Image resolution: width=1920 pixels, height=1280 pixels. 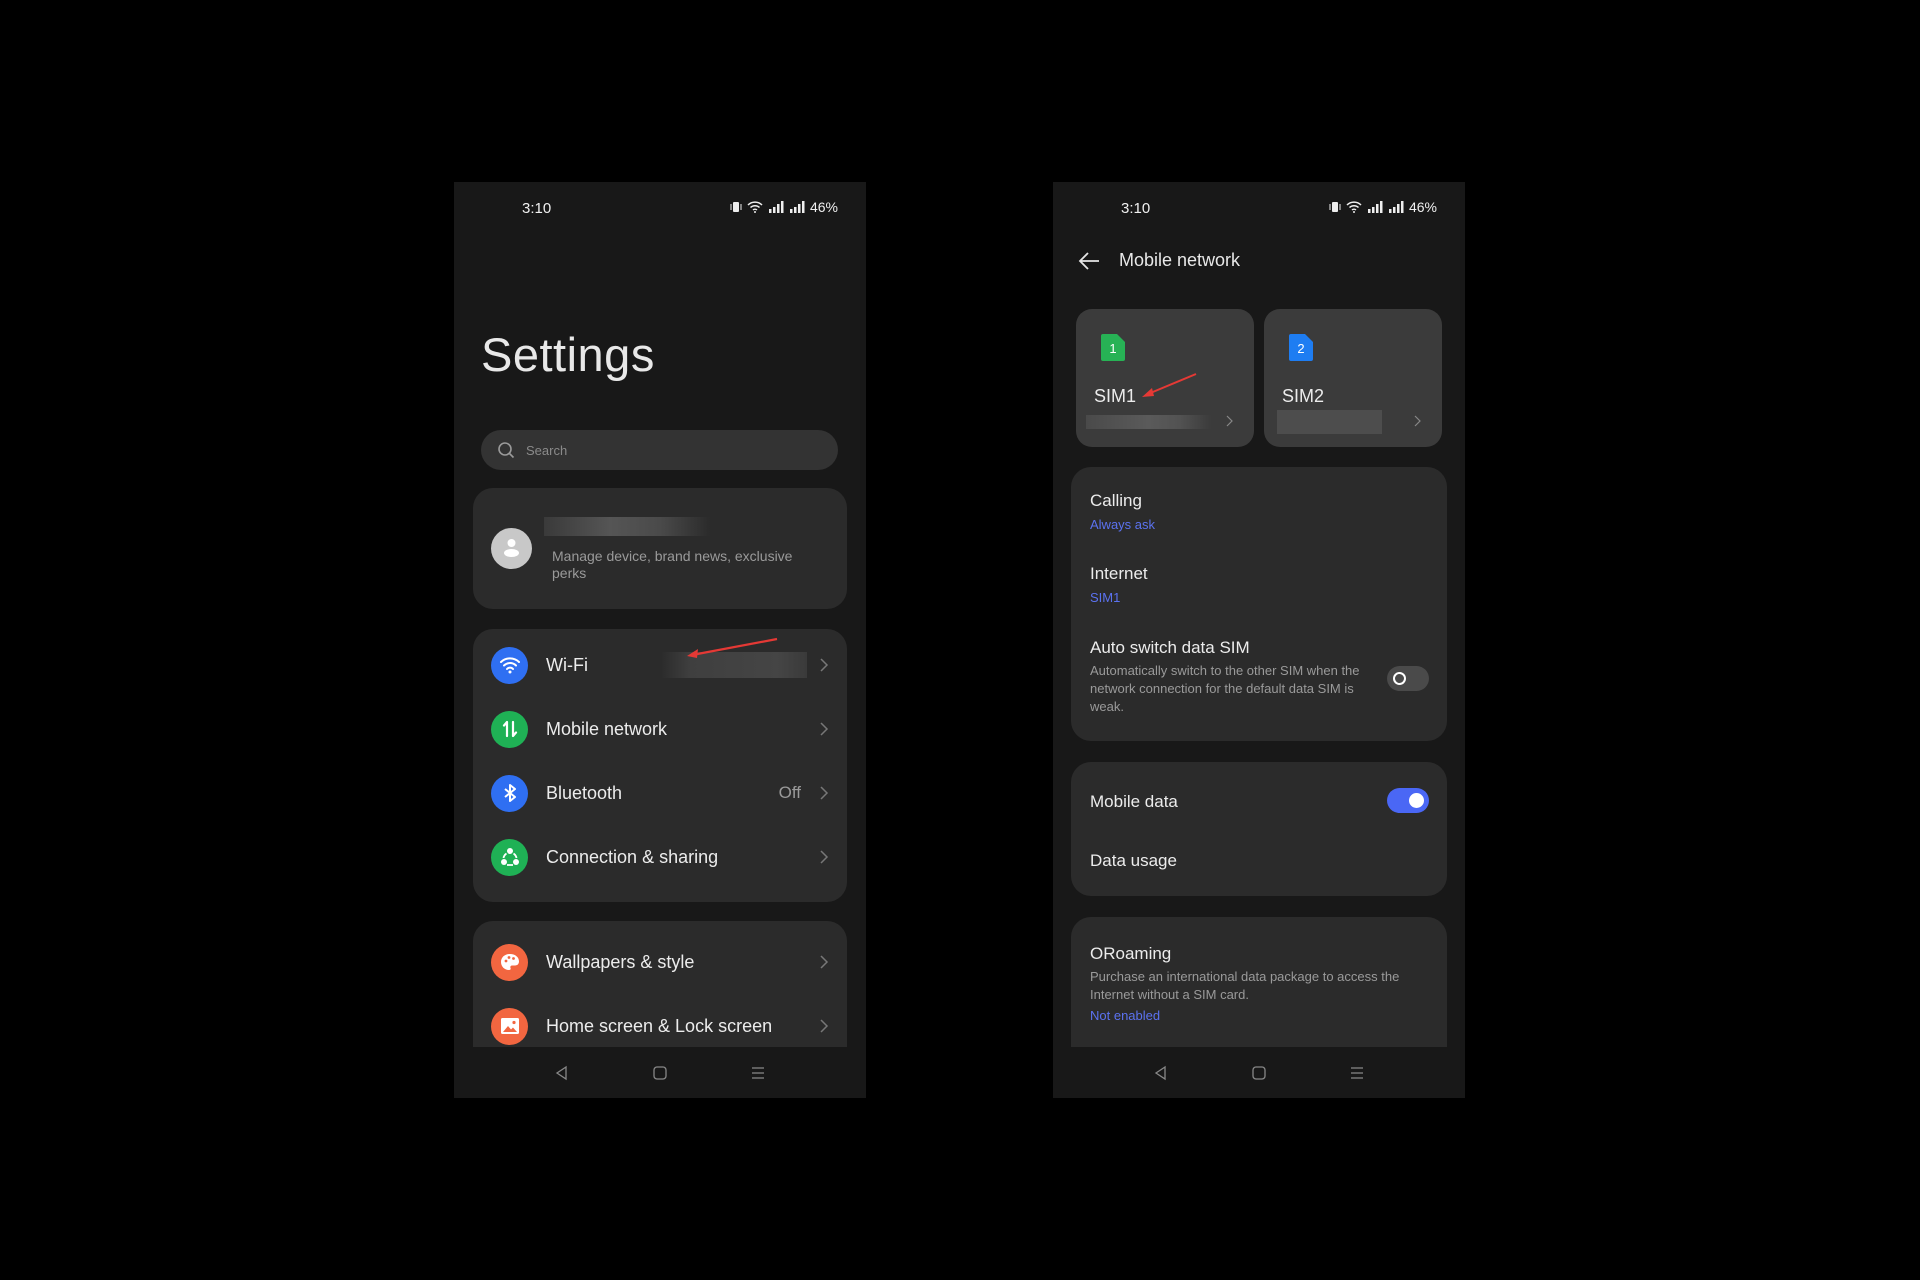 I want to click on search-input: Search, so click(x=659, y=450).